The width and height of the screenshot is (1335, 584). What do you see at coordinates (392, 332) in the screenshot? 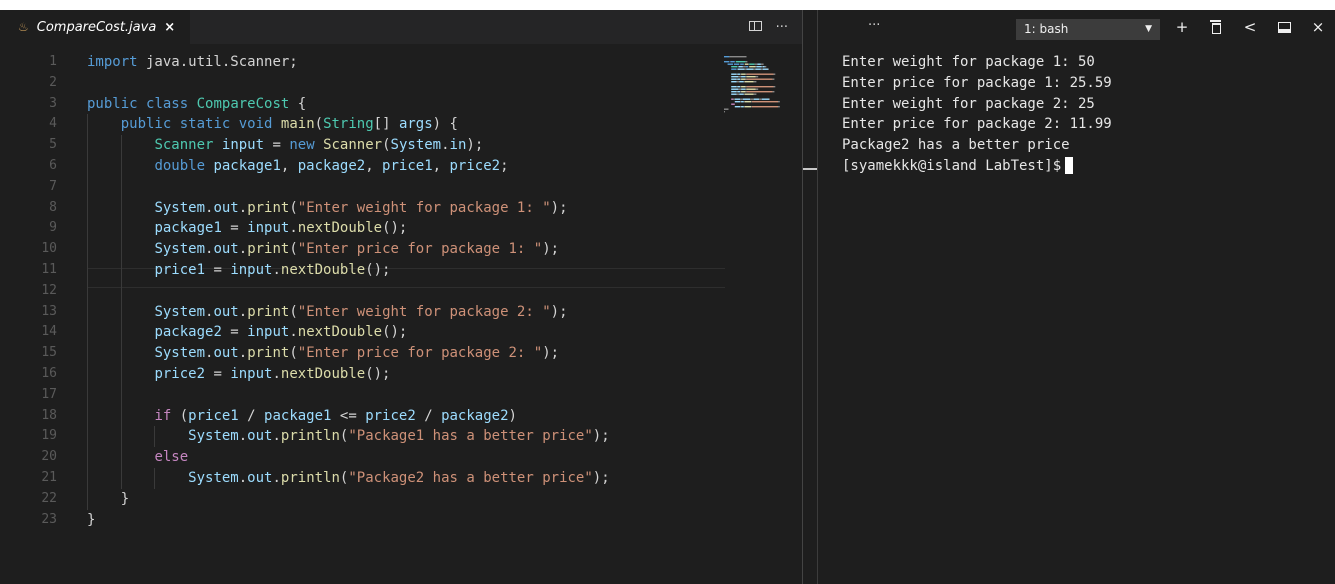
I see `code-line: 14 package2 = input.nextDouble();` at bounding box center [392, 332].